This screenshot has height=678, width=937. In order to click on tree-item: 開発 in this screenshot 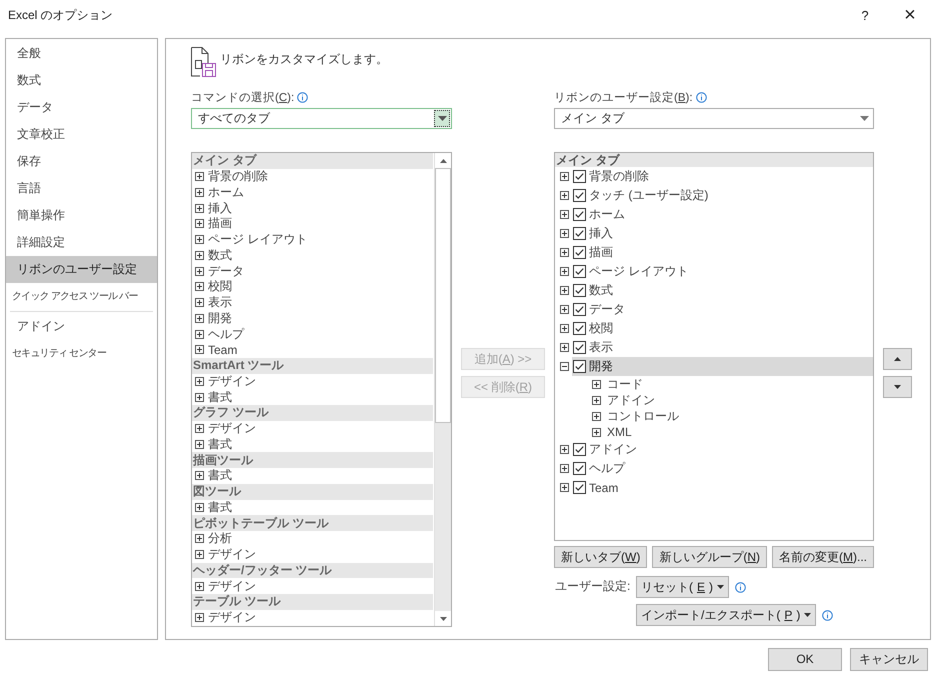, I will do `click(722, 366)`.